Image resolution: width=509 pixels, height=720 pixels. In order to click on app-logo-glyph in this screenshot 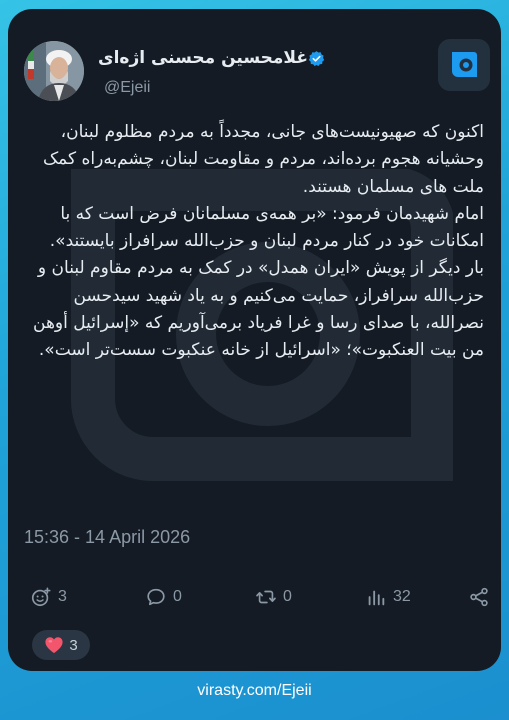, I will do `click(464, 64)`.